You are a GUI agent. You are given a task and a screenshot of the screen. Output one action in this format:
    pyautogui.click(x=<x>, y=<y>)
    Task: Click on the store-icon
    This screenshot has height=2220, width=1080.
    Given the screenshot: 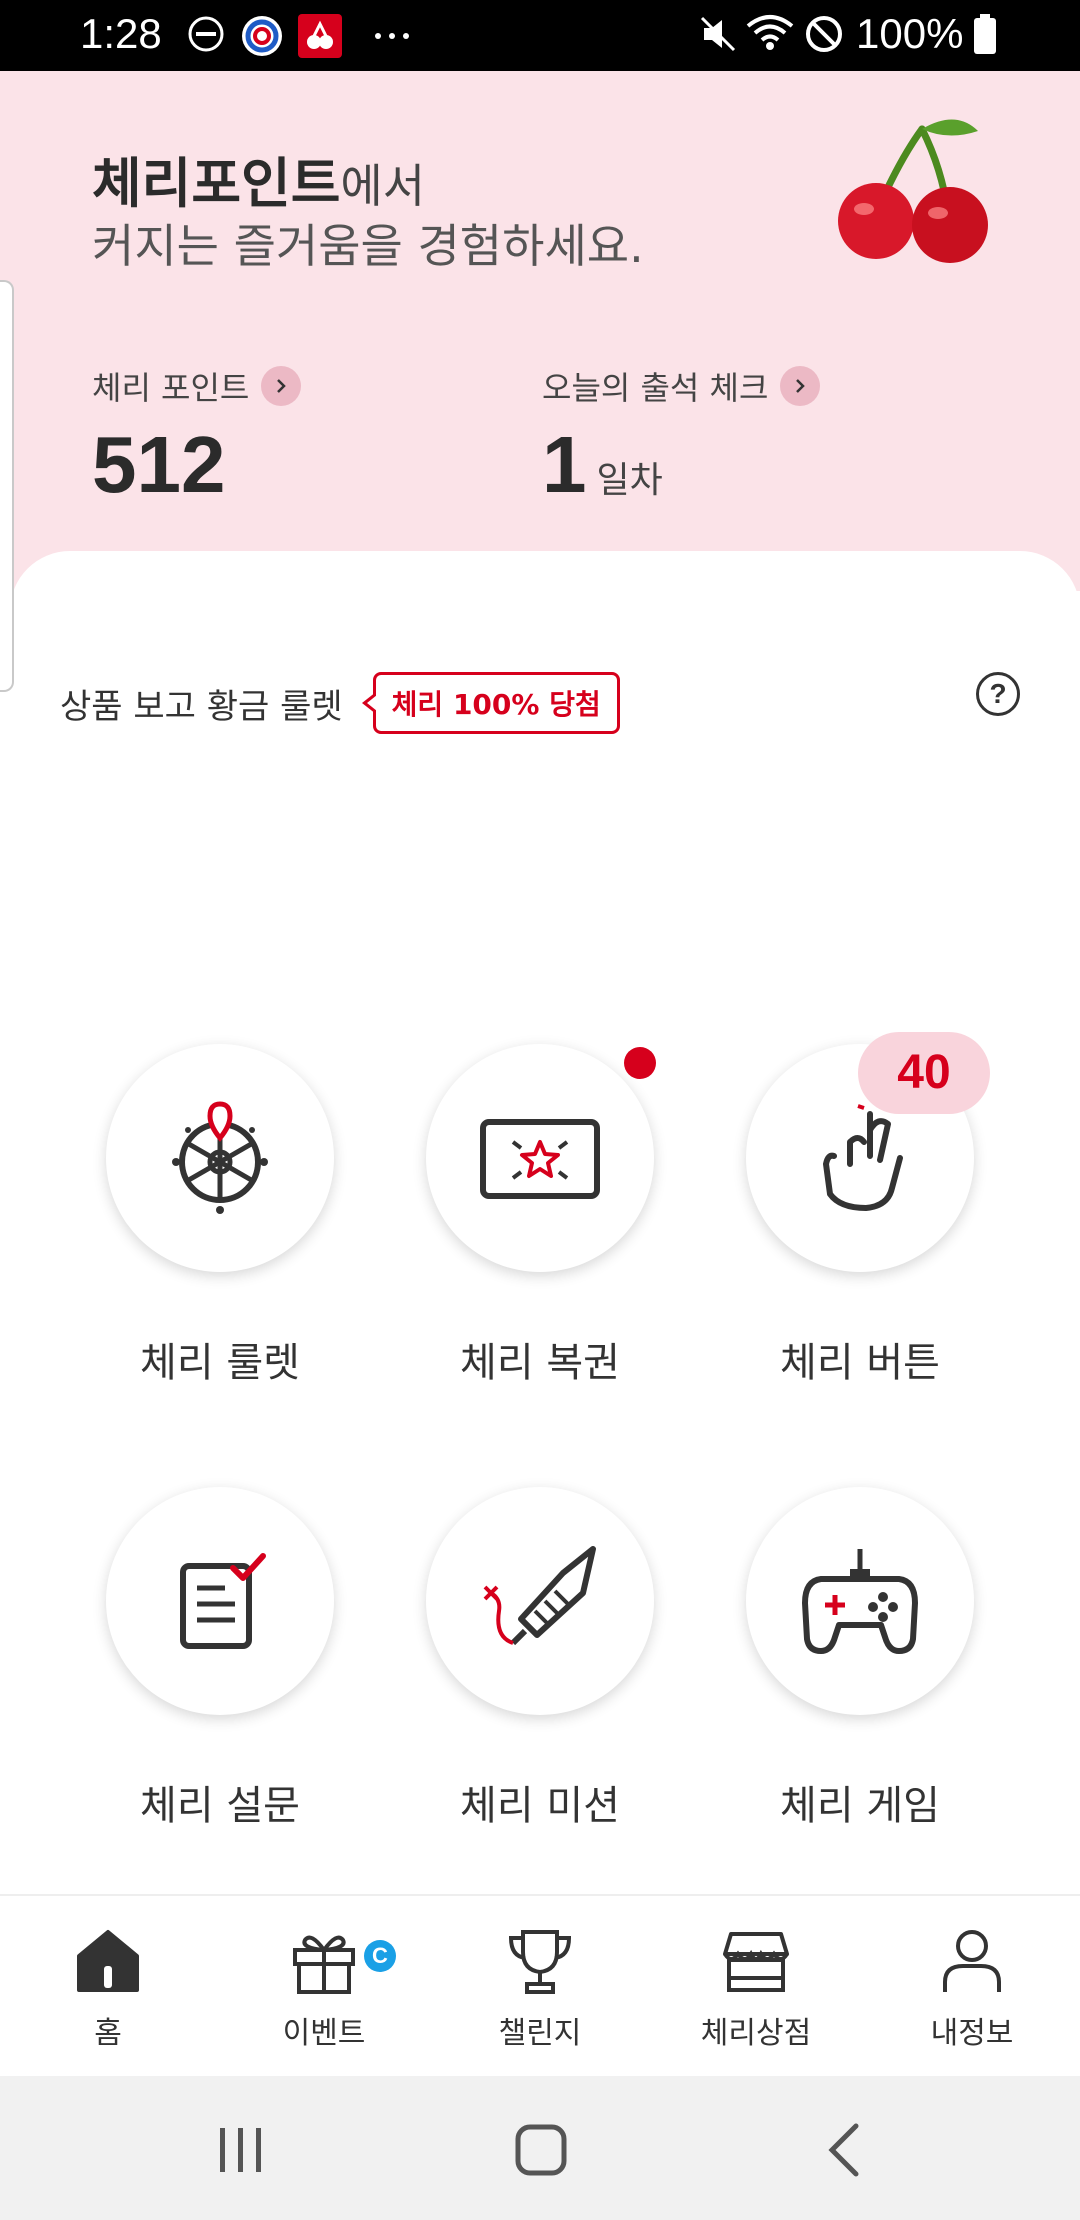 What is the action you would take?
    pyautogui.click(x=756, y=1962)
    